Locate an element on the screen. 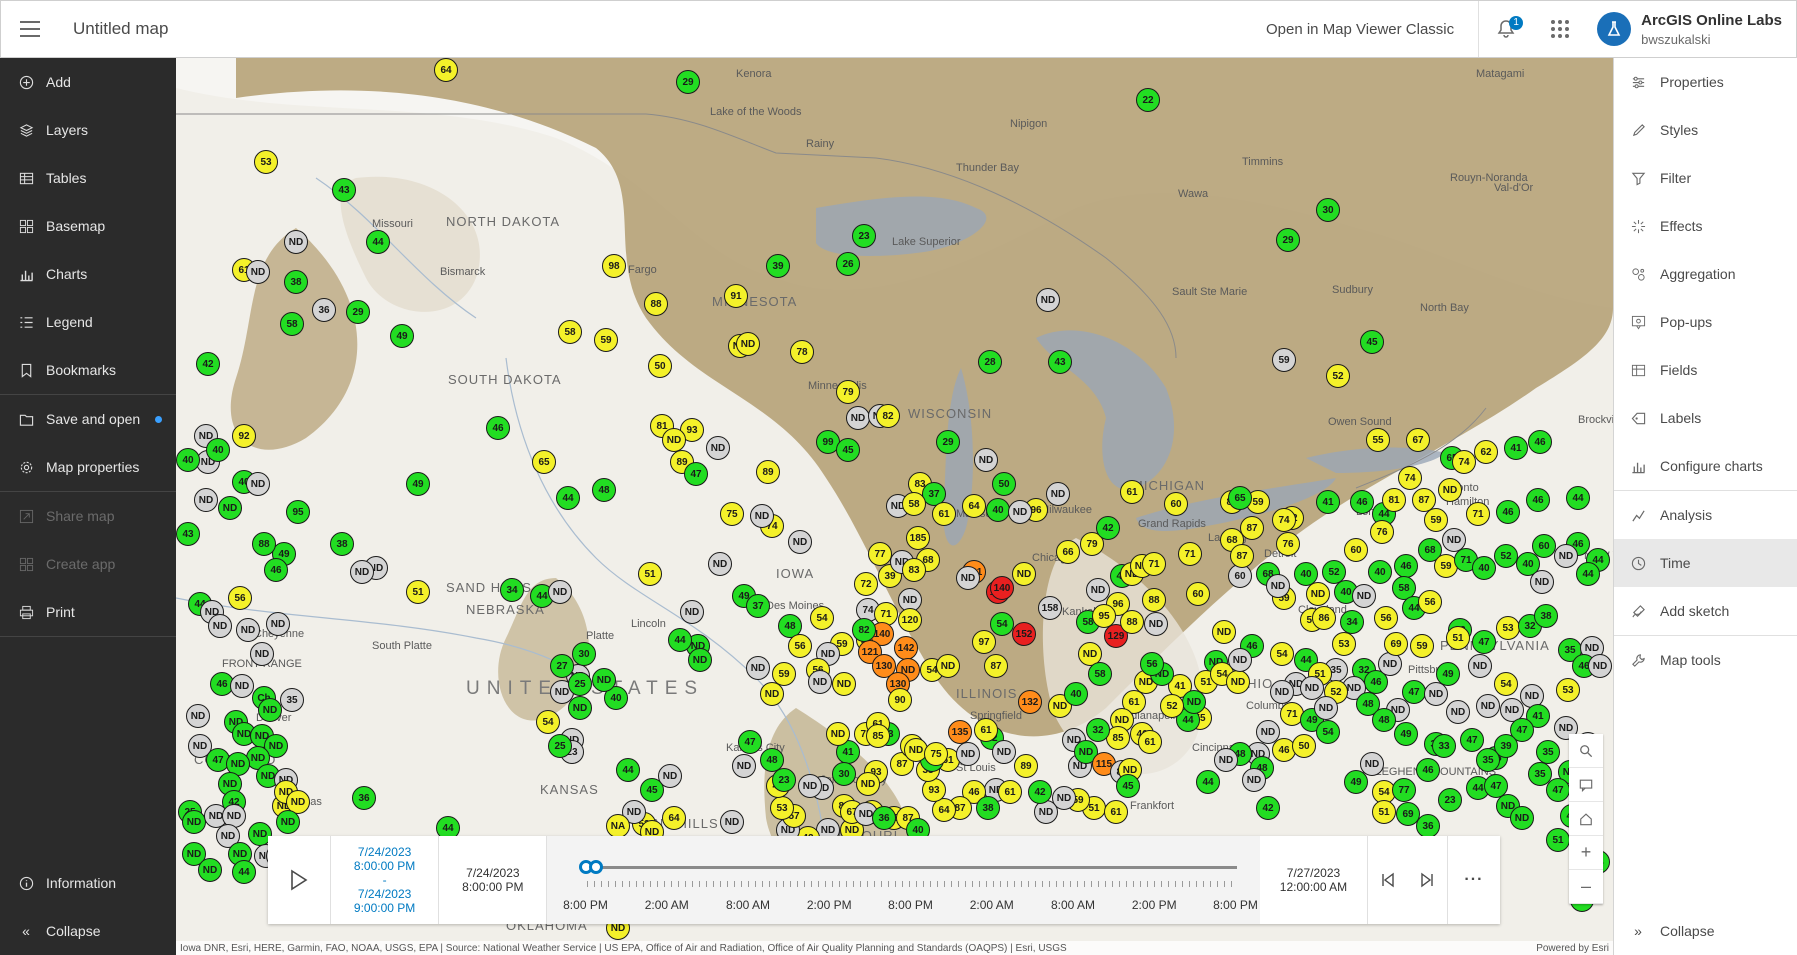 Image resolution: width=1797 pixels, height=955 pixels. aqi-marker: 75 is located at coordinates (732, 514).